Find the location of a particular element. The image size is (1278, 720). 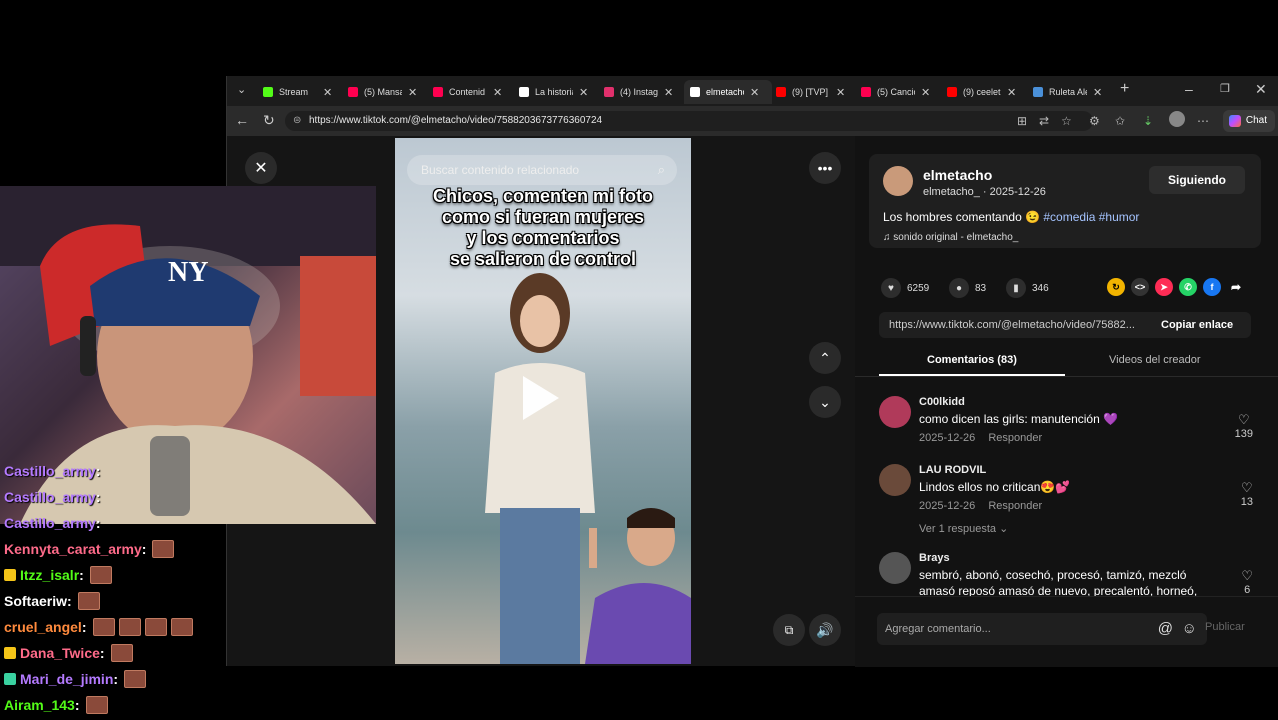

more-options-icon: ⋯ is located at coordinates (1203, 121).